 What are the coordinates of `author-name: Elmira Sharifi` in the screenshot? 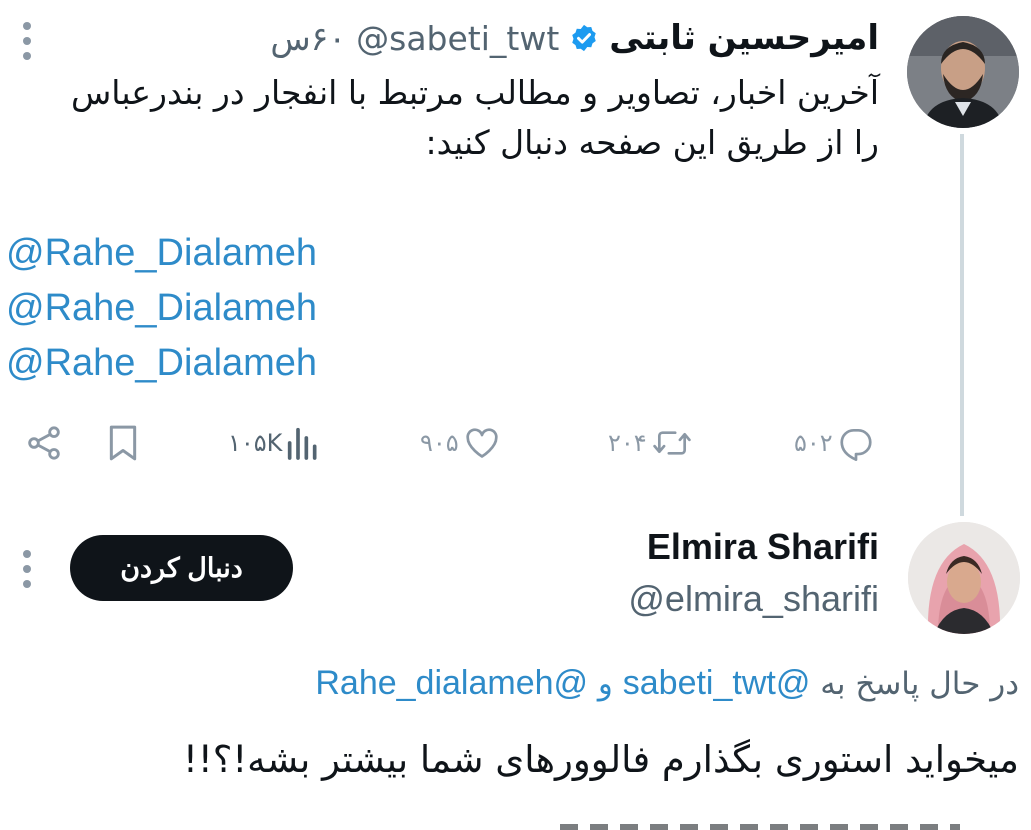 It's located at (763, 547).